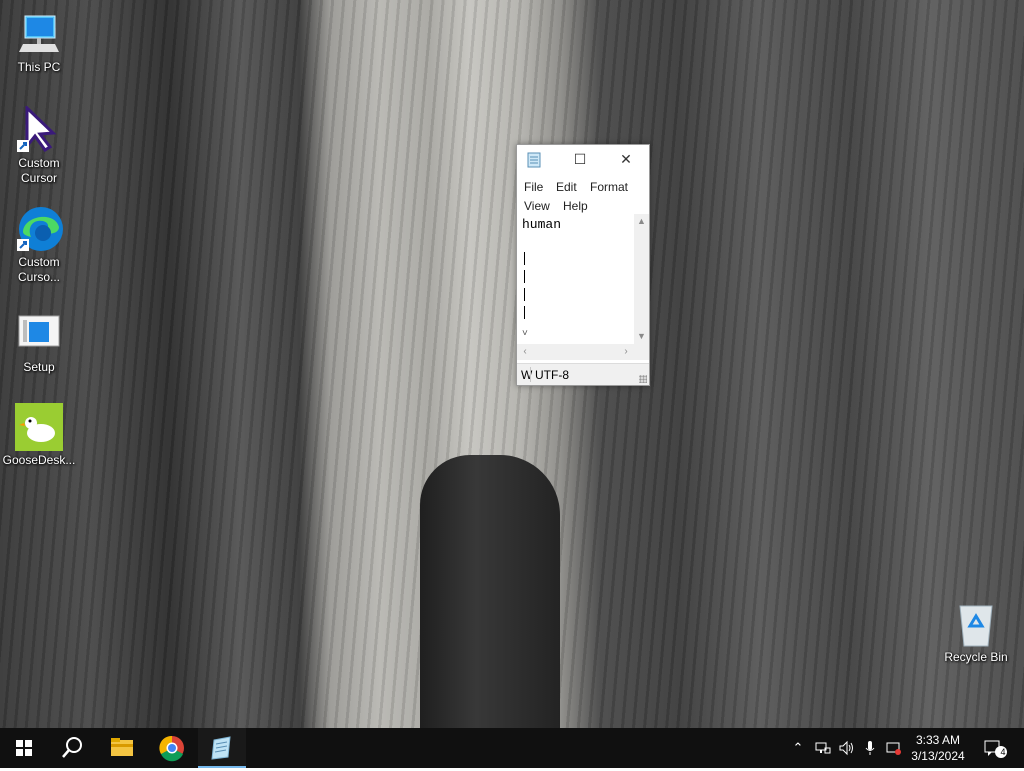 The image size is (1024, 771). I want to click on desktop-icon-custom-cursor: Custom Cursor, so click(39, 145).